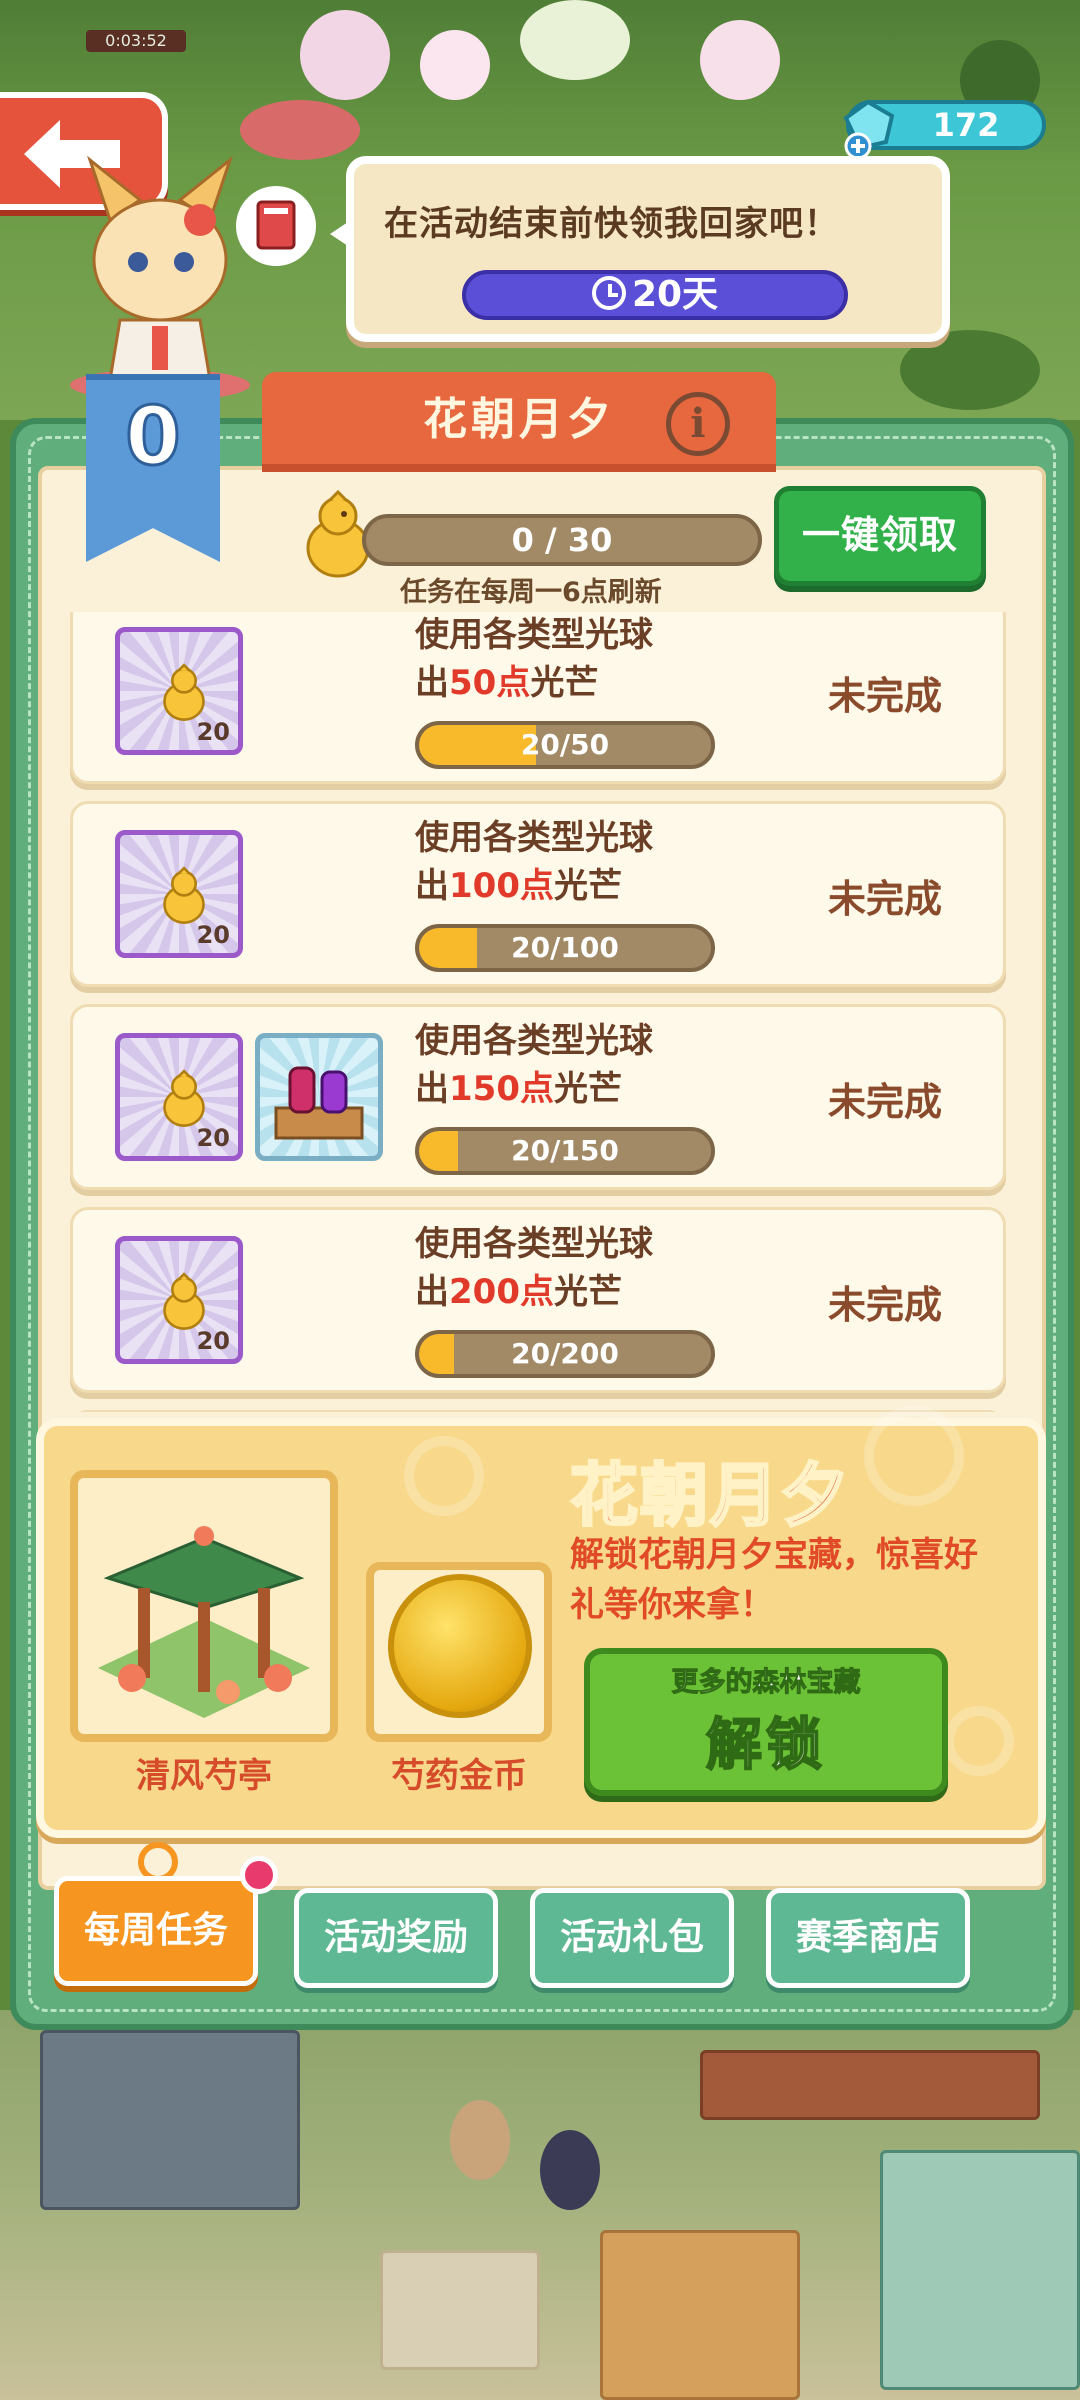  Describe the element at coordinates (460, 1646) in the screenshot. I see `peony-coin-icon` at that location.